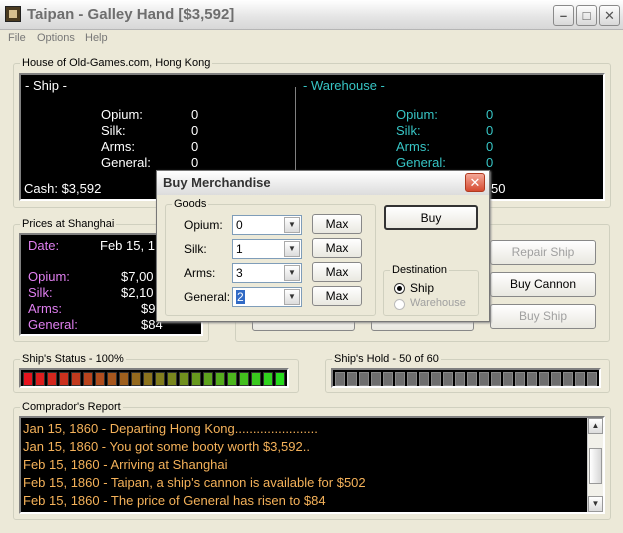 Image resolution: width=623 pixels, height=533 pixels. I want to click on ship-opium-value: 0, so click(195, 114).